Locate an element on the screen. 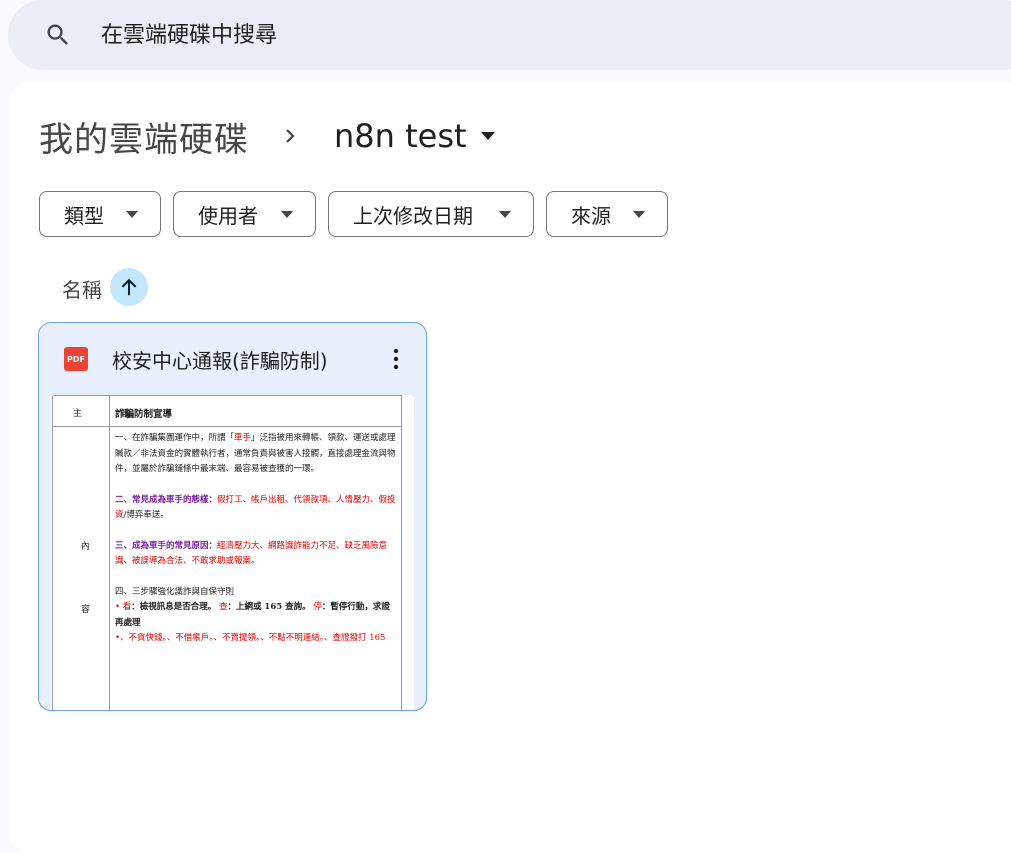 The width and height of the screenshot is (1011, 853). bullet-1: • 看：檢視訊息是否合理。 查：上網或 165 查詢。 停：暫停行動，求證再處理 is located at coordinates (256, 615).